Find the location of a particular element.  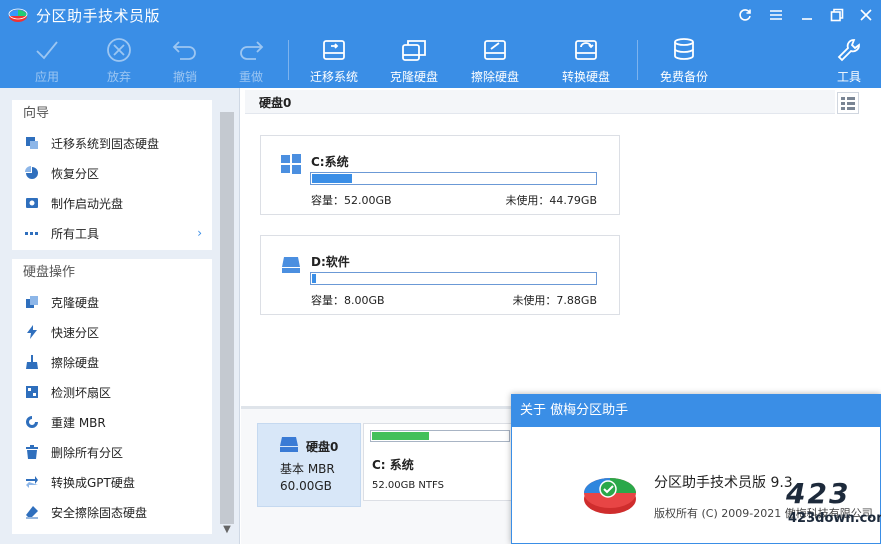

migrate-os-button: 迁移系统 is located at coordinates (334, 60).